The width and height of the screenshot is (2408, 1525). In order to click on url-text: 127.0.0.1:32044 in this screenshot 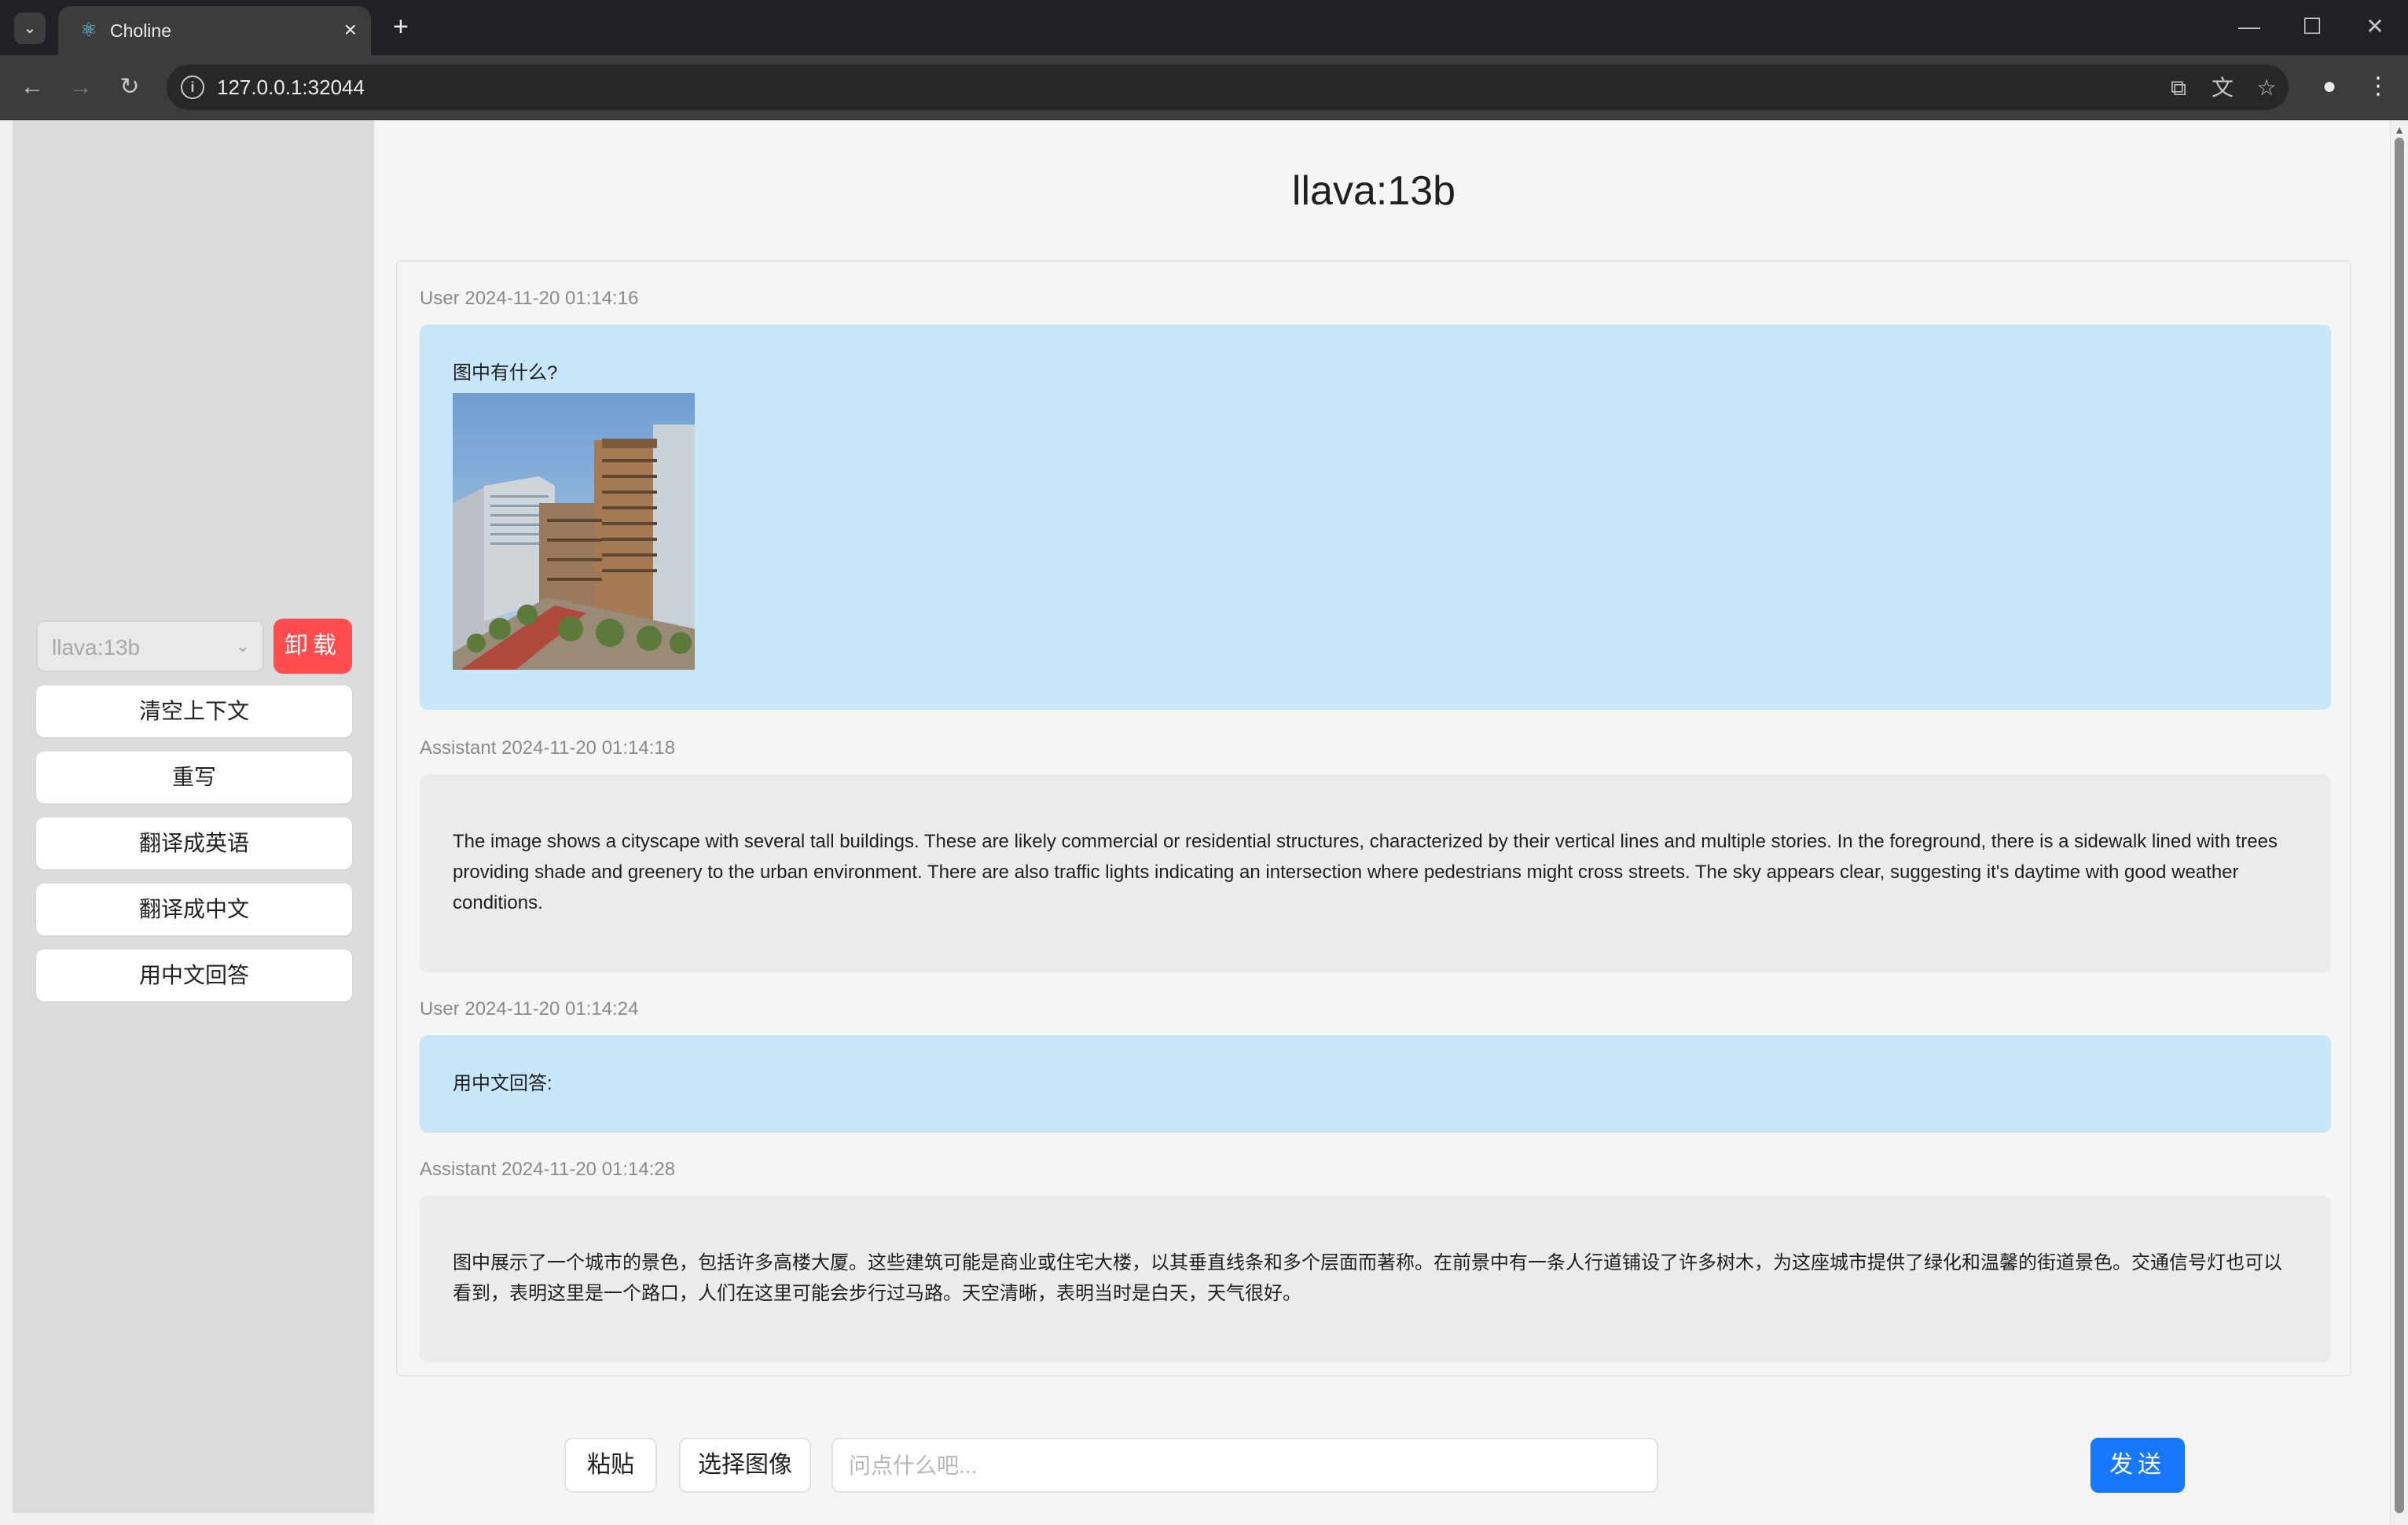, I will do `click(291, 87)`.